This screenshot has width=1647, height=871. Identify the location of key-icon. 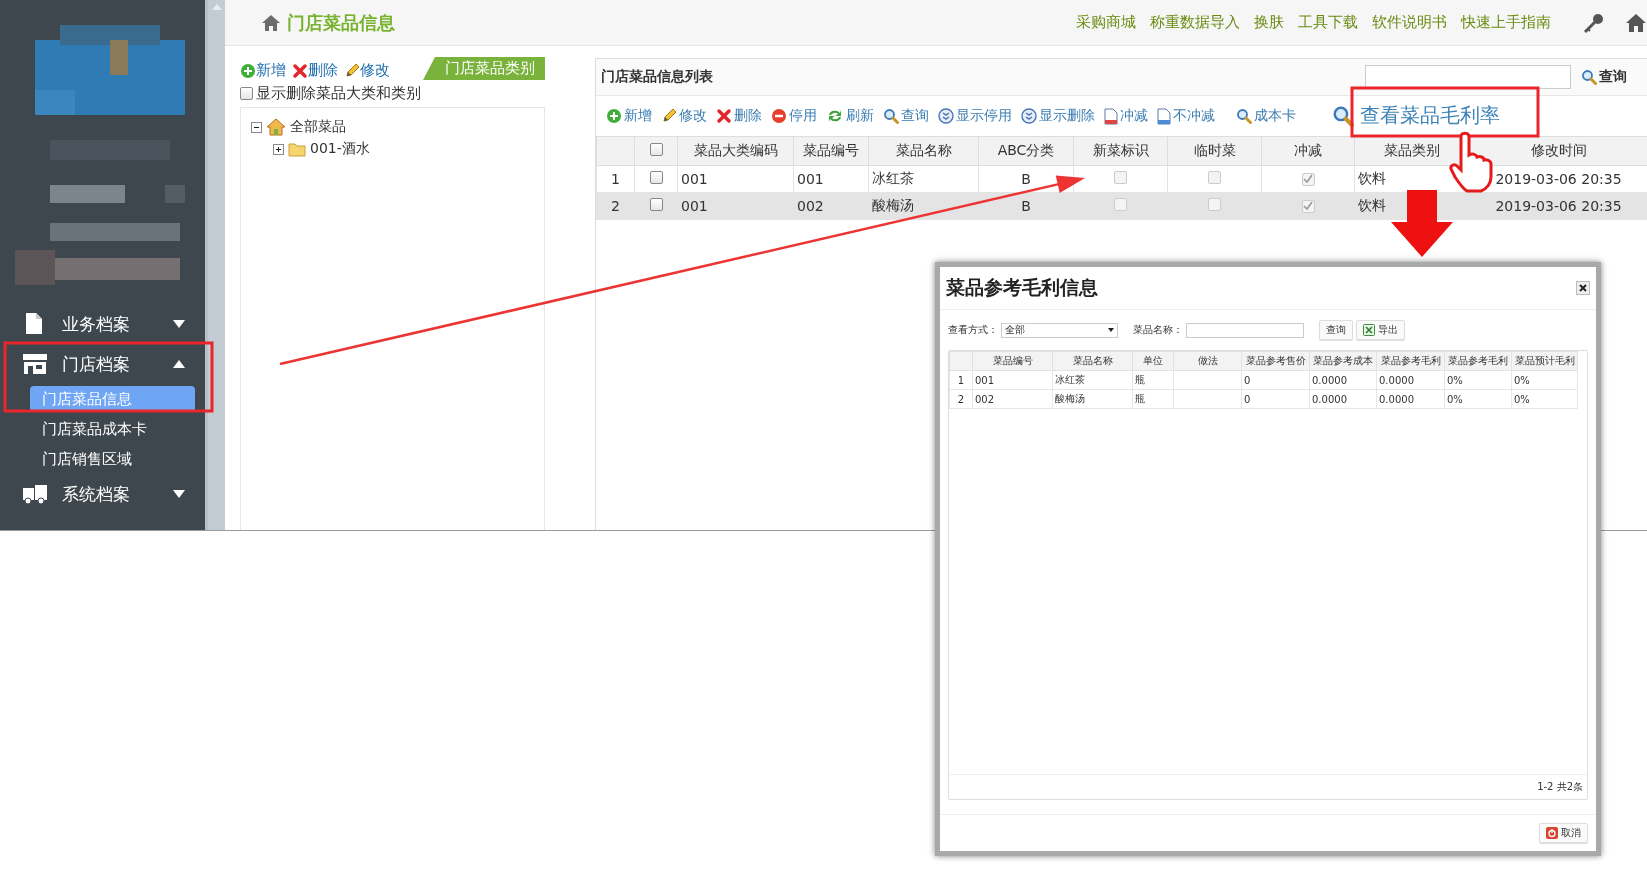
(1594, 22).